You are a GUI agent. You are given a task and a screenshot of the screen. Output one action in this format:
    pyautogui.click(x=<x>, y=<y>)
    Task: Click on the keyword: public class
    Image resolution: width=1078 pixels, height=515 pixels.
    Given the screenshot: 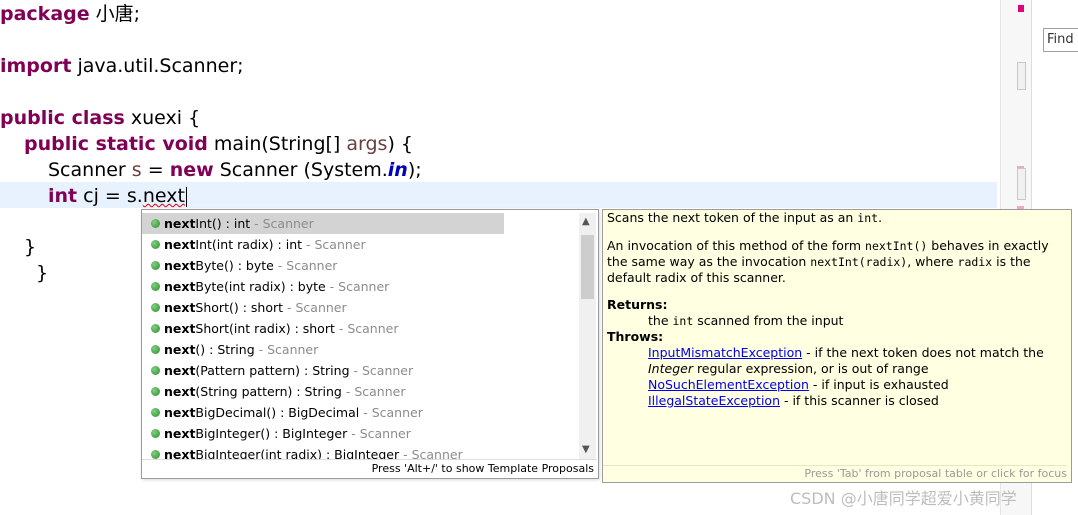 What is the action you would take?
    pyautogui.click(x=62, y=118)
    